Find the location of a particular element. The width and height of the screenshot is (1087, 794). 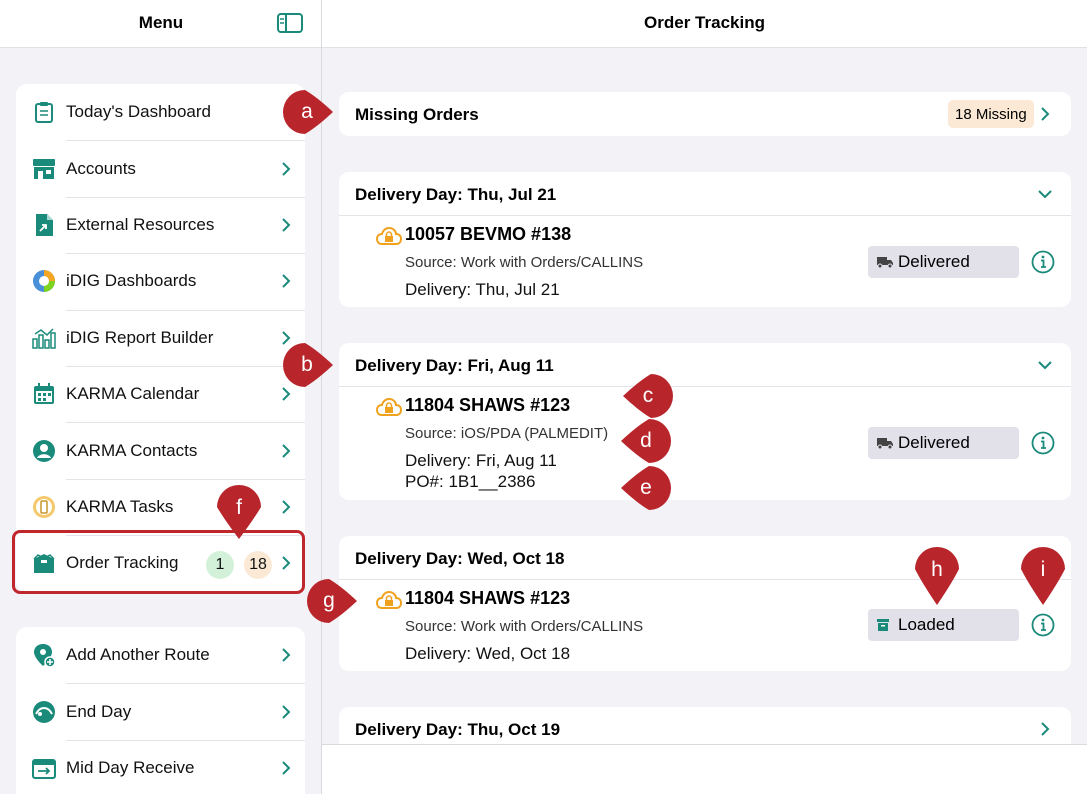

sidebar-item-karma-calendar: KARMA Calendar is located at coordinates (160, 393).